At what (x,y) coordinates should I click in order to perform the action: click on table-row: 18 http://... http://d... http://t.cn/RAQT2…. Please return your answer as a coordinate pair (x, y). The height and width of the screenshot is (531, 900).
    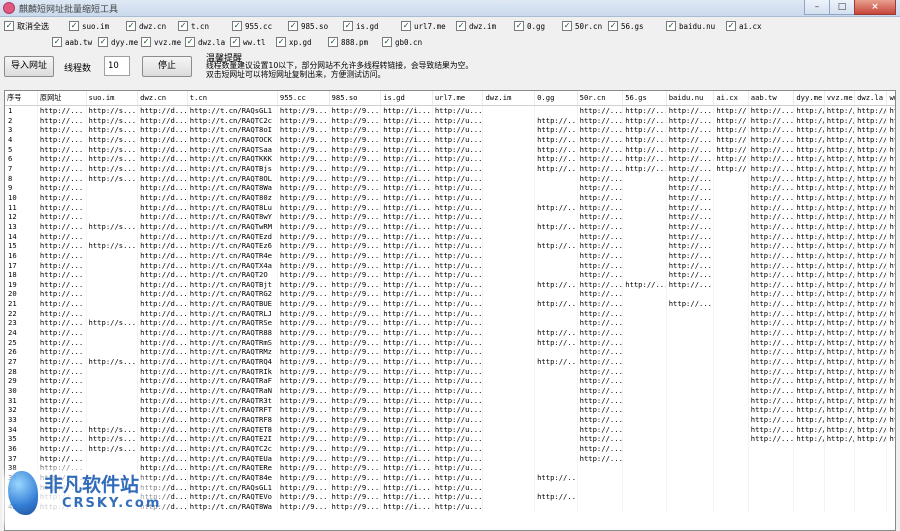
    Looking at the image, I should click on (450, 275).